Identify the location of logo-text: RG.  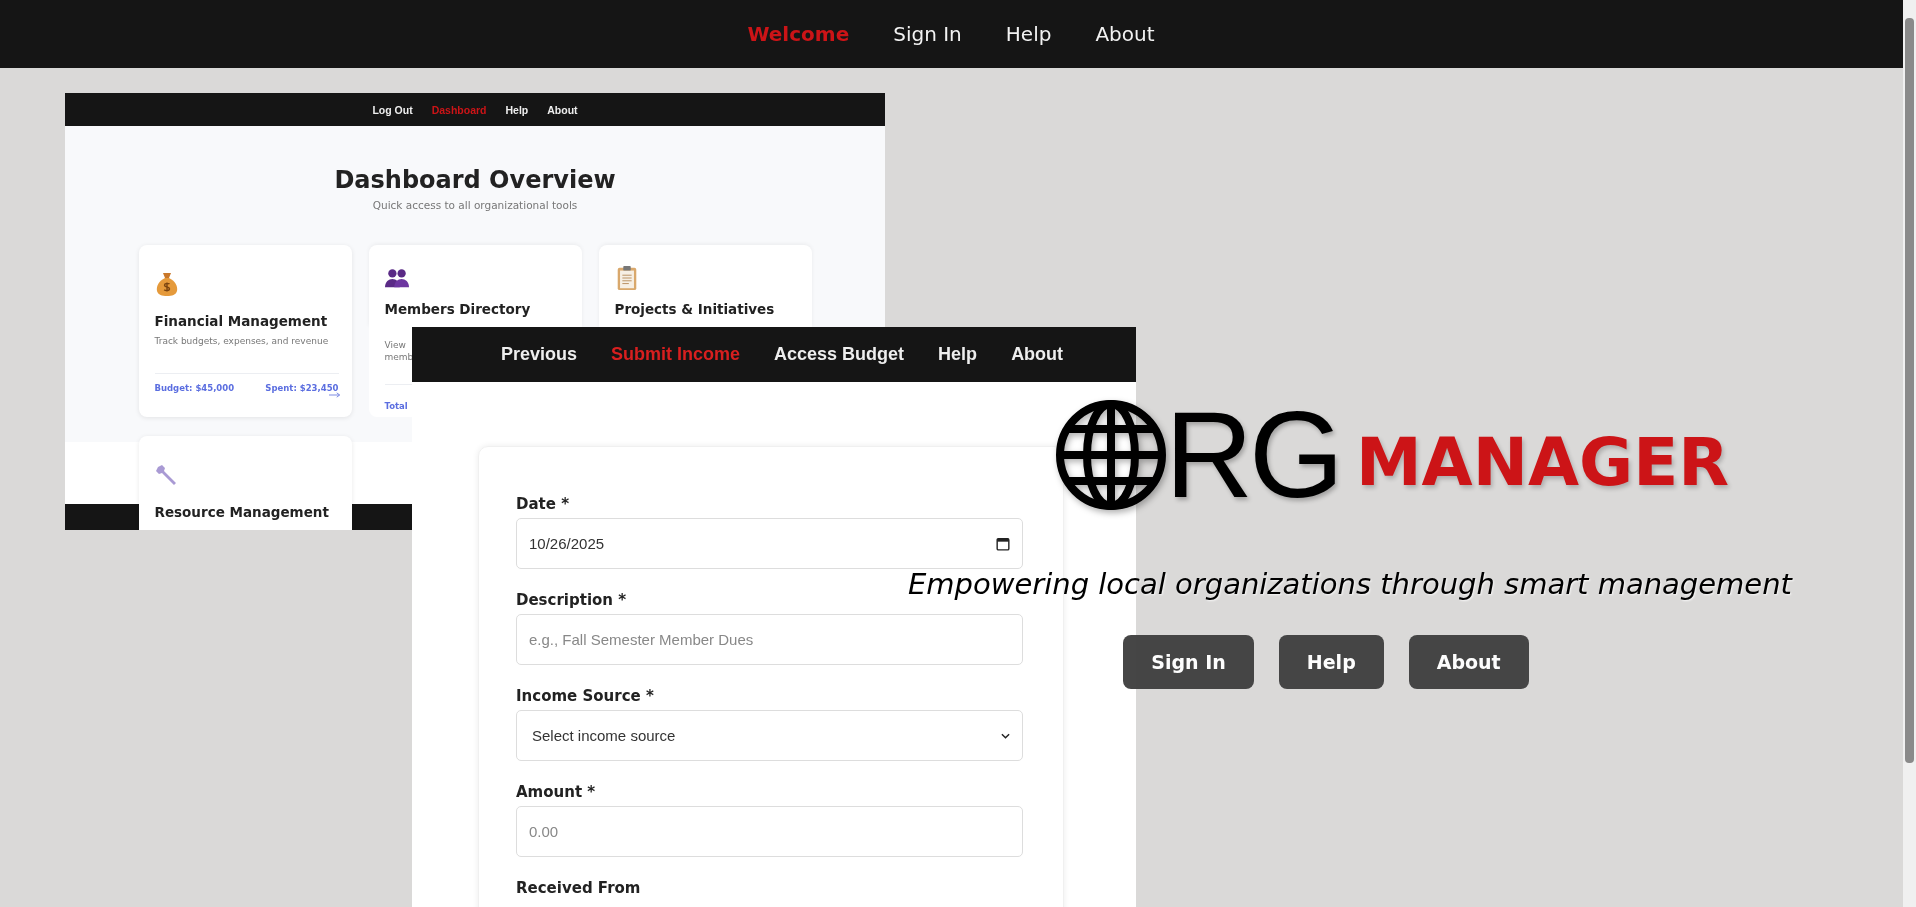
(1252, 455).